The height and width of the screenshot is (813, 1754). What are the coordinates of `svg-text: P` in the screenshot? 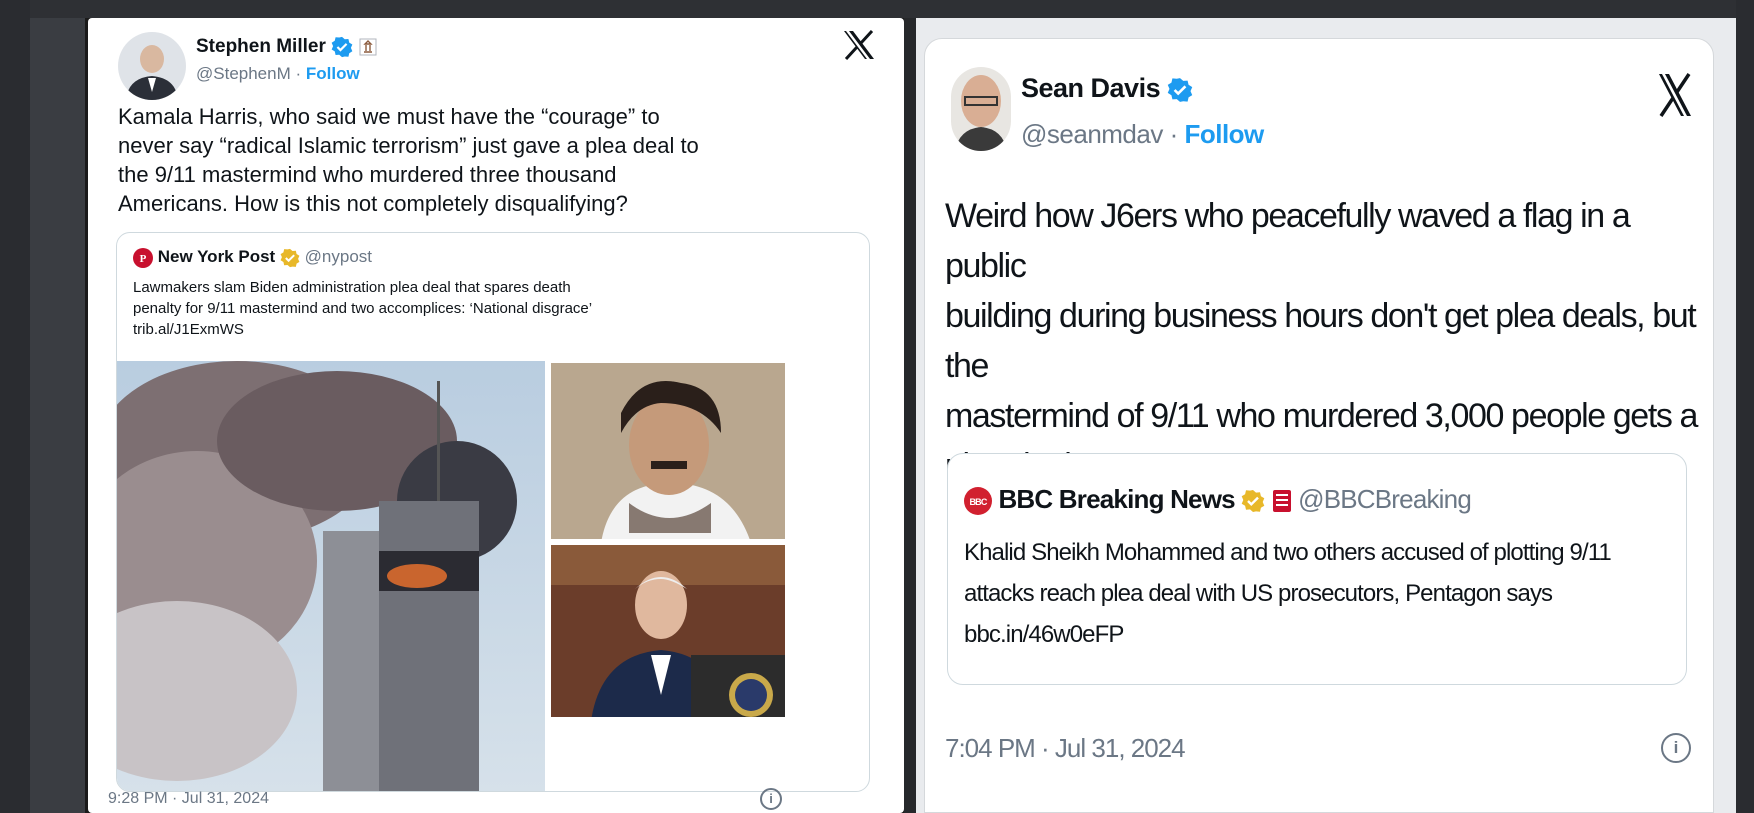 It's located at (143, 259).